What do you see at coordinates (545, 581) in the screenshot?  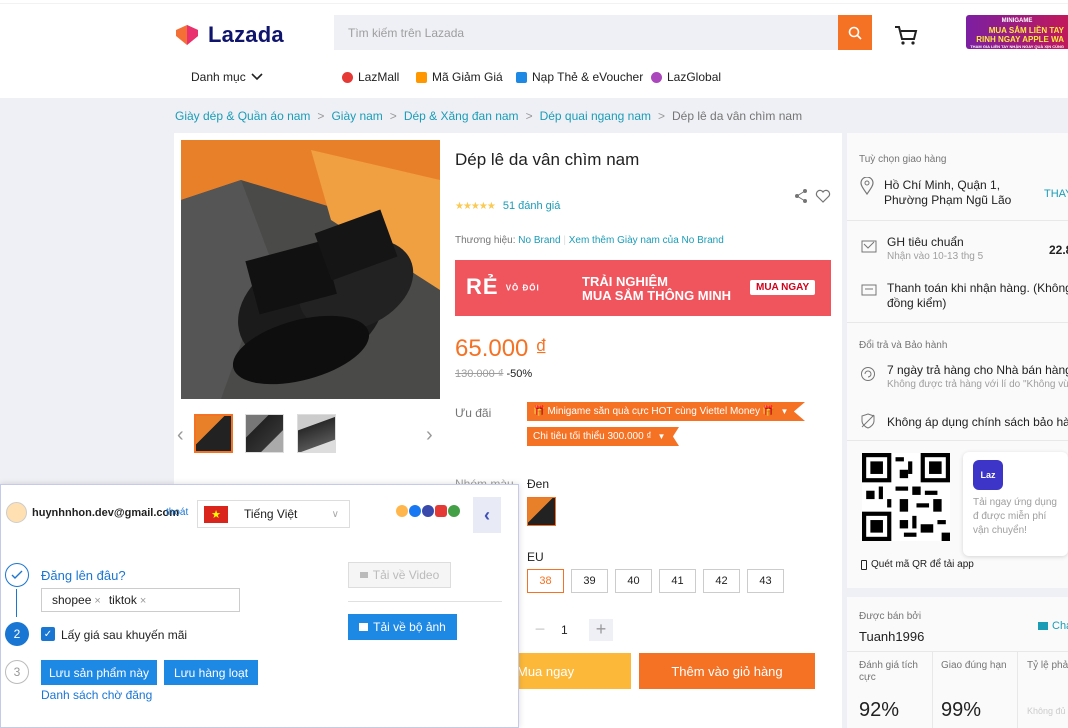 I see `size-option: 38` at bounding box center [545, 581].